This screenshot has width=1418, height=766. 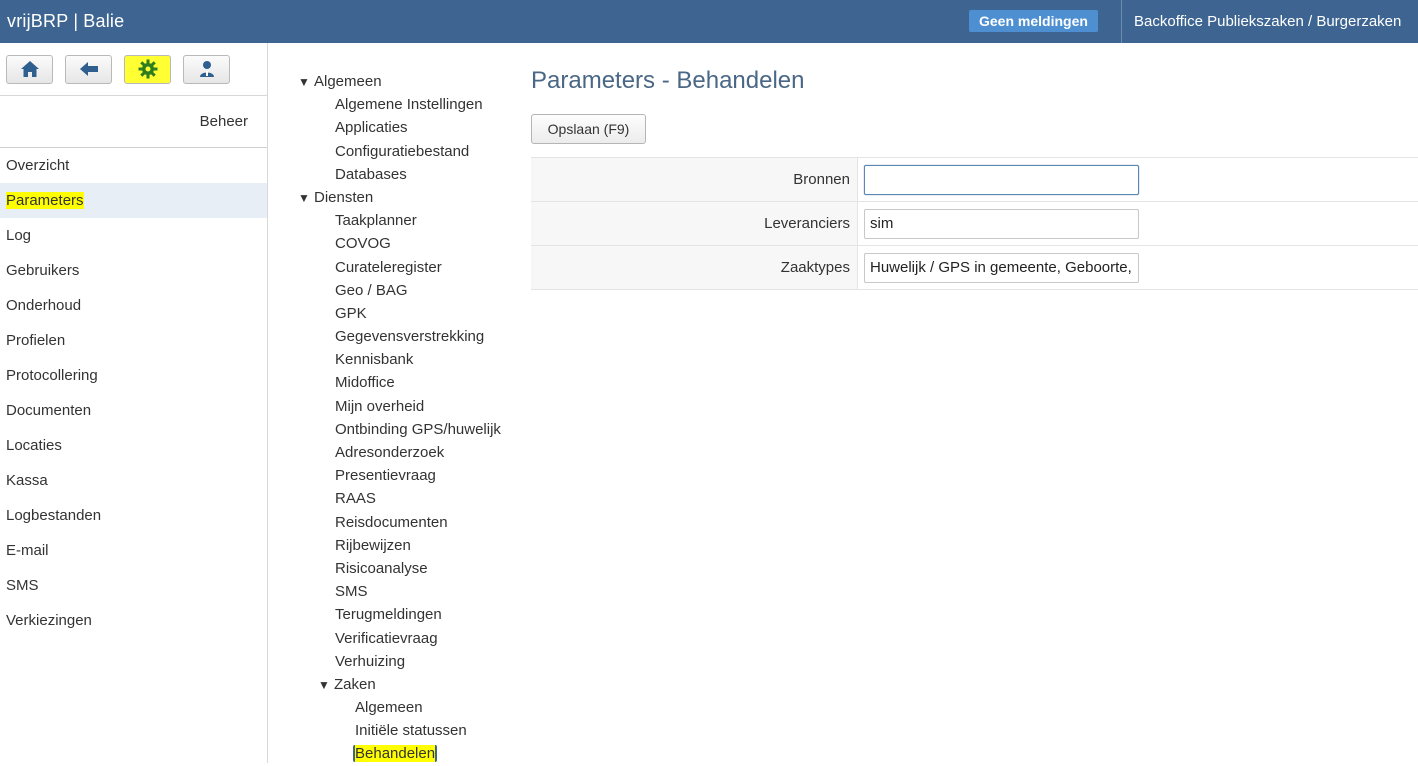 I want to click on sidebar-item-label: Onderhoud, so click(x=44, y=305).